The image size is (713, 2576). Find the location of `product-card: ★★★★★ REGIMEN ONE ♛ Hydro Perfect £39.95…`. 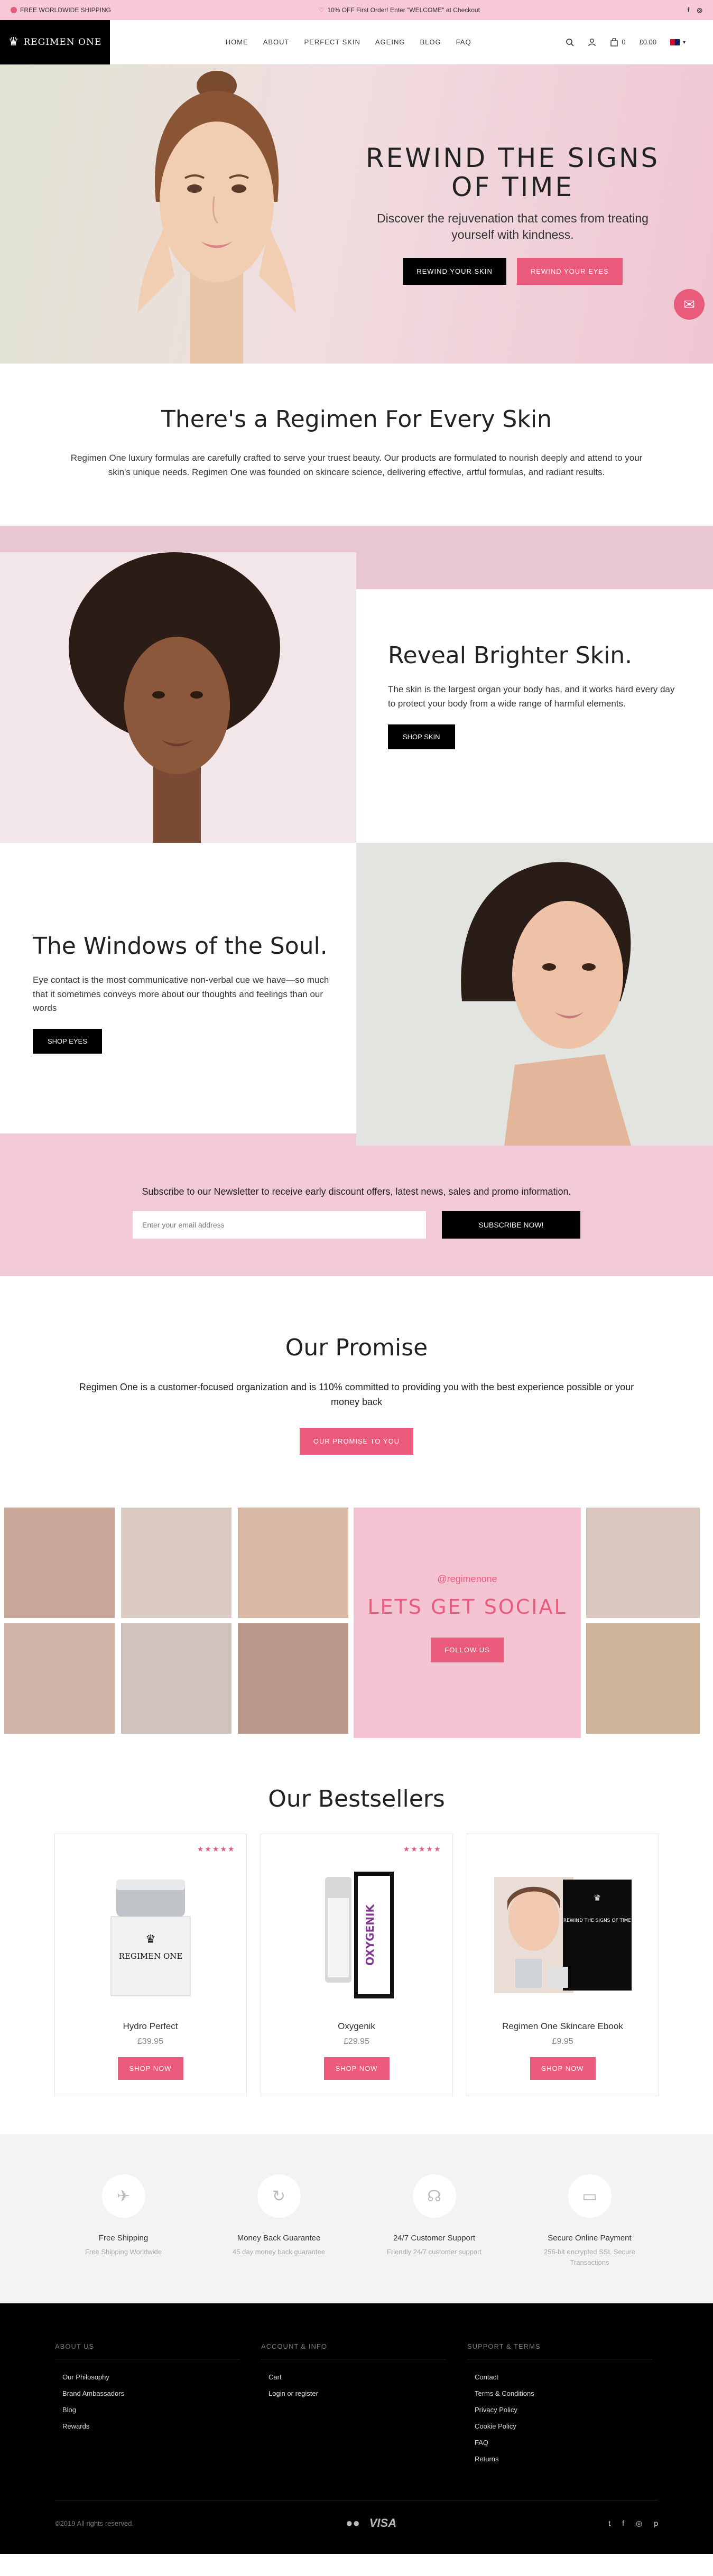

product-card: ★★★★★ REGIMEN ONE ♛ Hydro Perfect £39.95… is located at coordinates (151, 1965).